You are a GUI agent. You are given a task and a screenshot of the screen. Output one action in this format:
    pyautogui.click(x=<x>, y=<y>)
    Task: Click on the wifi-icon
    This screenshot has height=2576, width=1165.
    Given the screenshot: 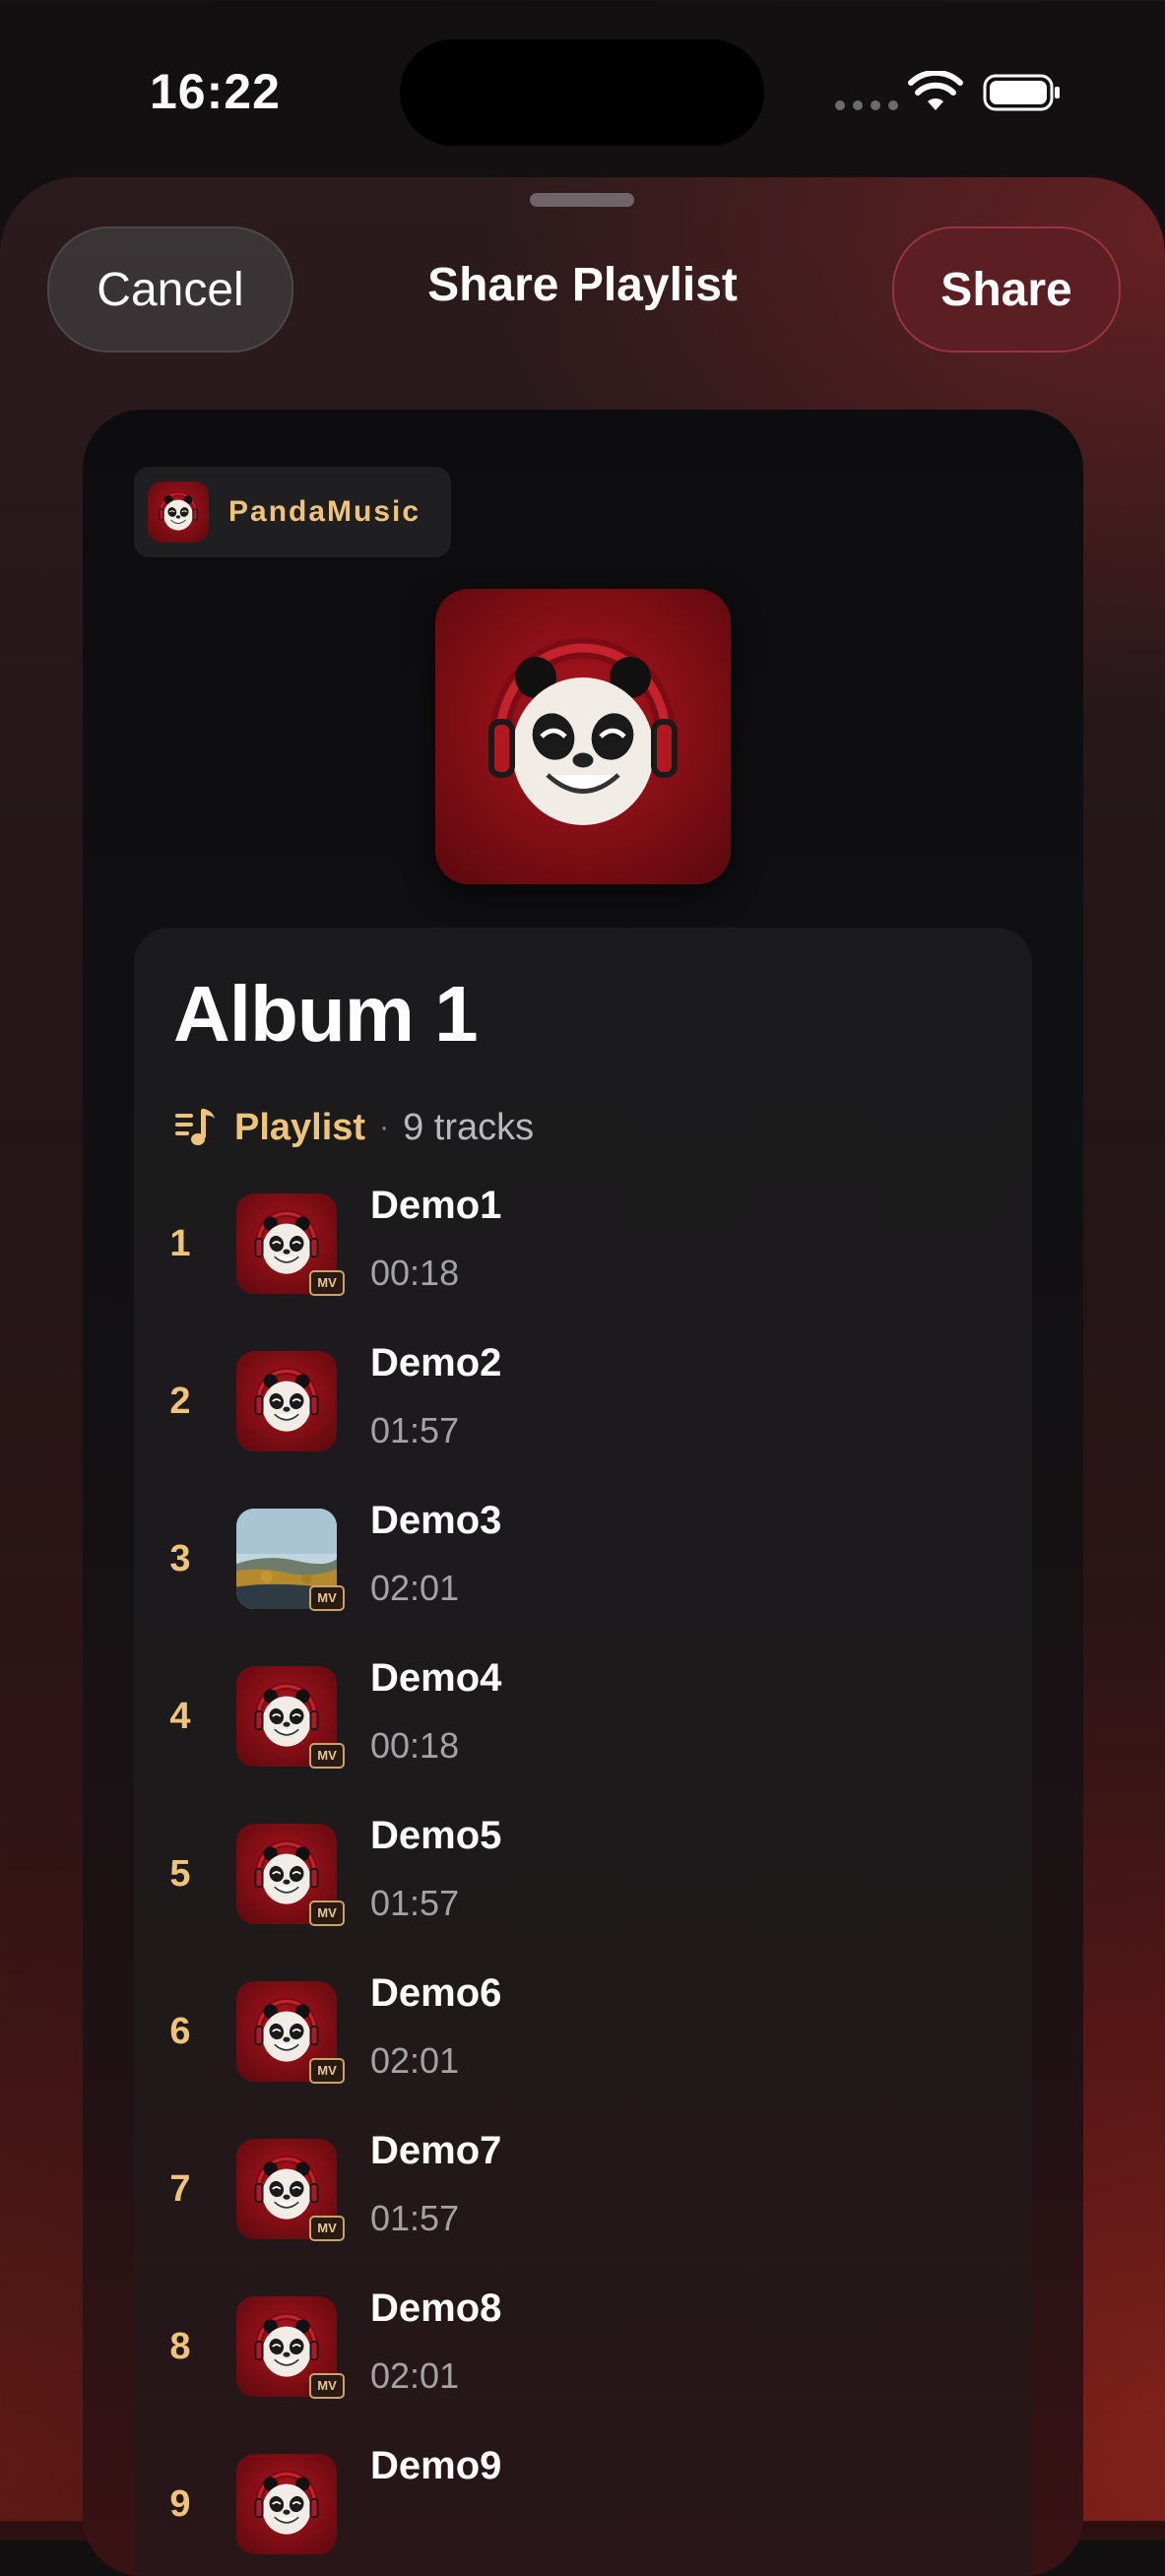 What is the action you would take?
    pyautogui.click(x=935, y=90)
    